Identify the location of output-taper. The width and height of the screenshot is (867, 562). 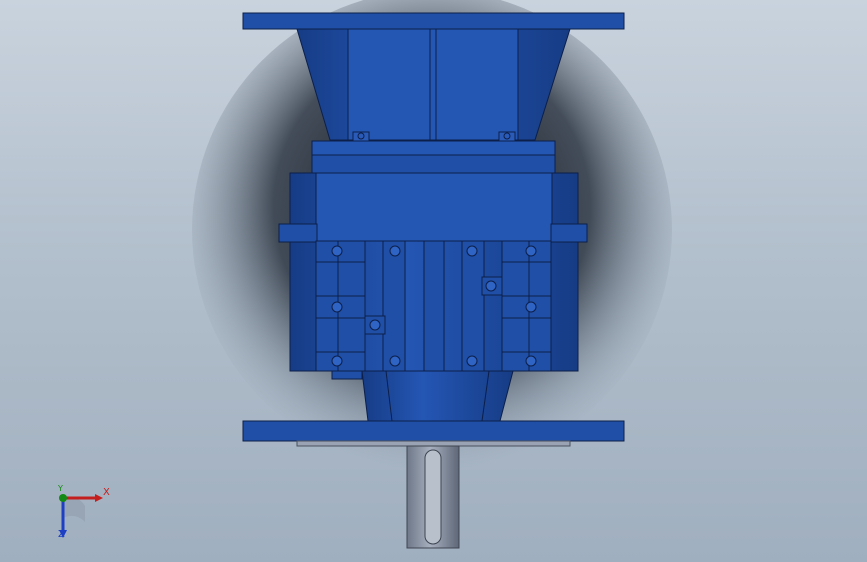
(437, 396).